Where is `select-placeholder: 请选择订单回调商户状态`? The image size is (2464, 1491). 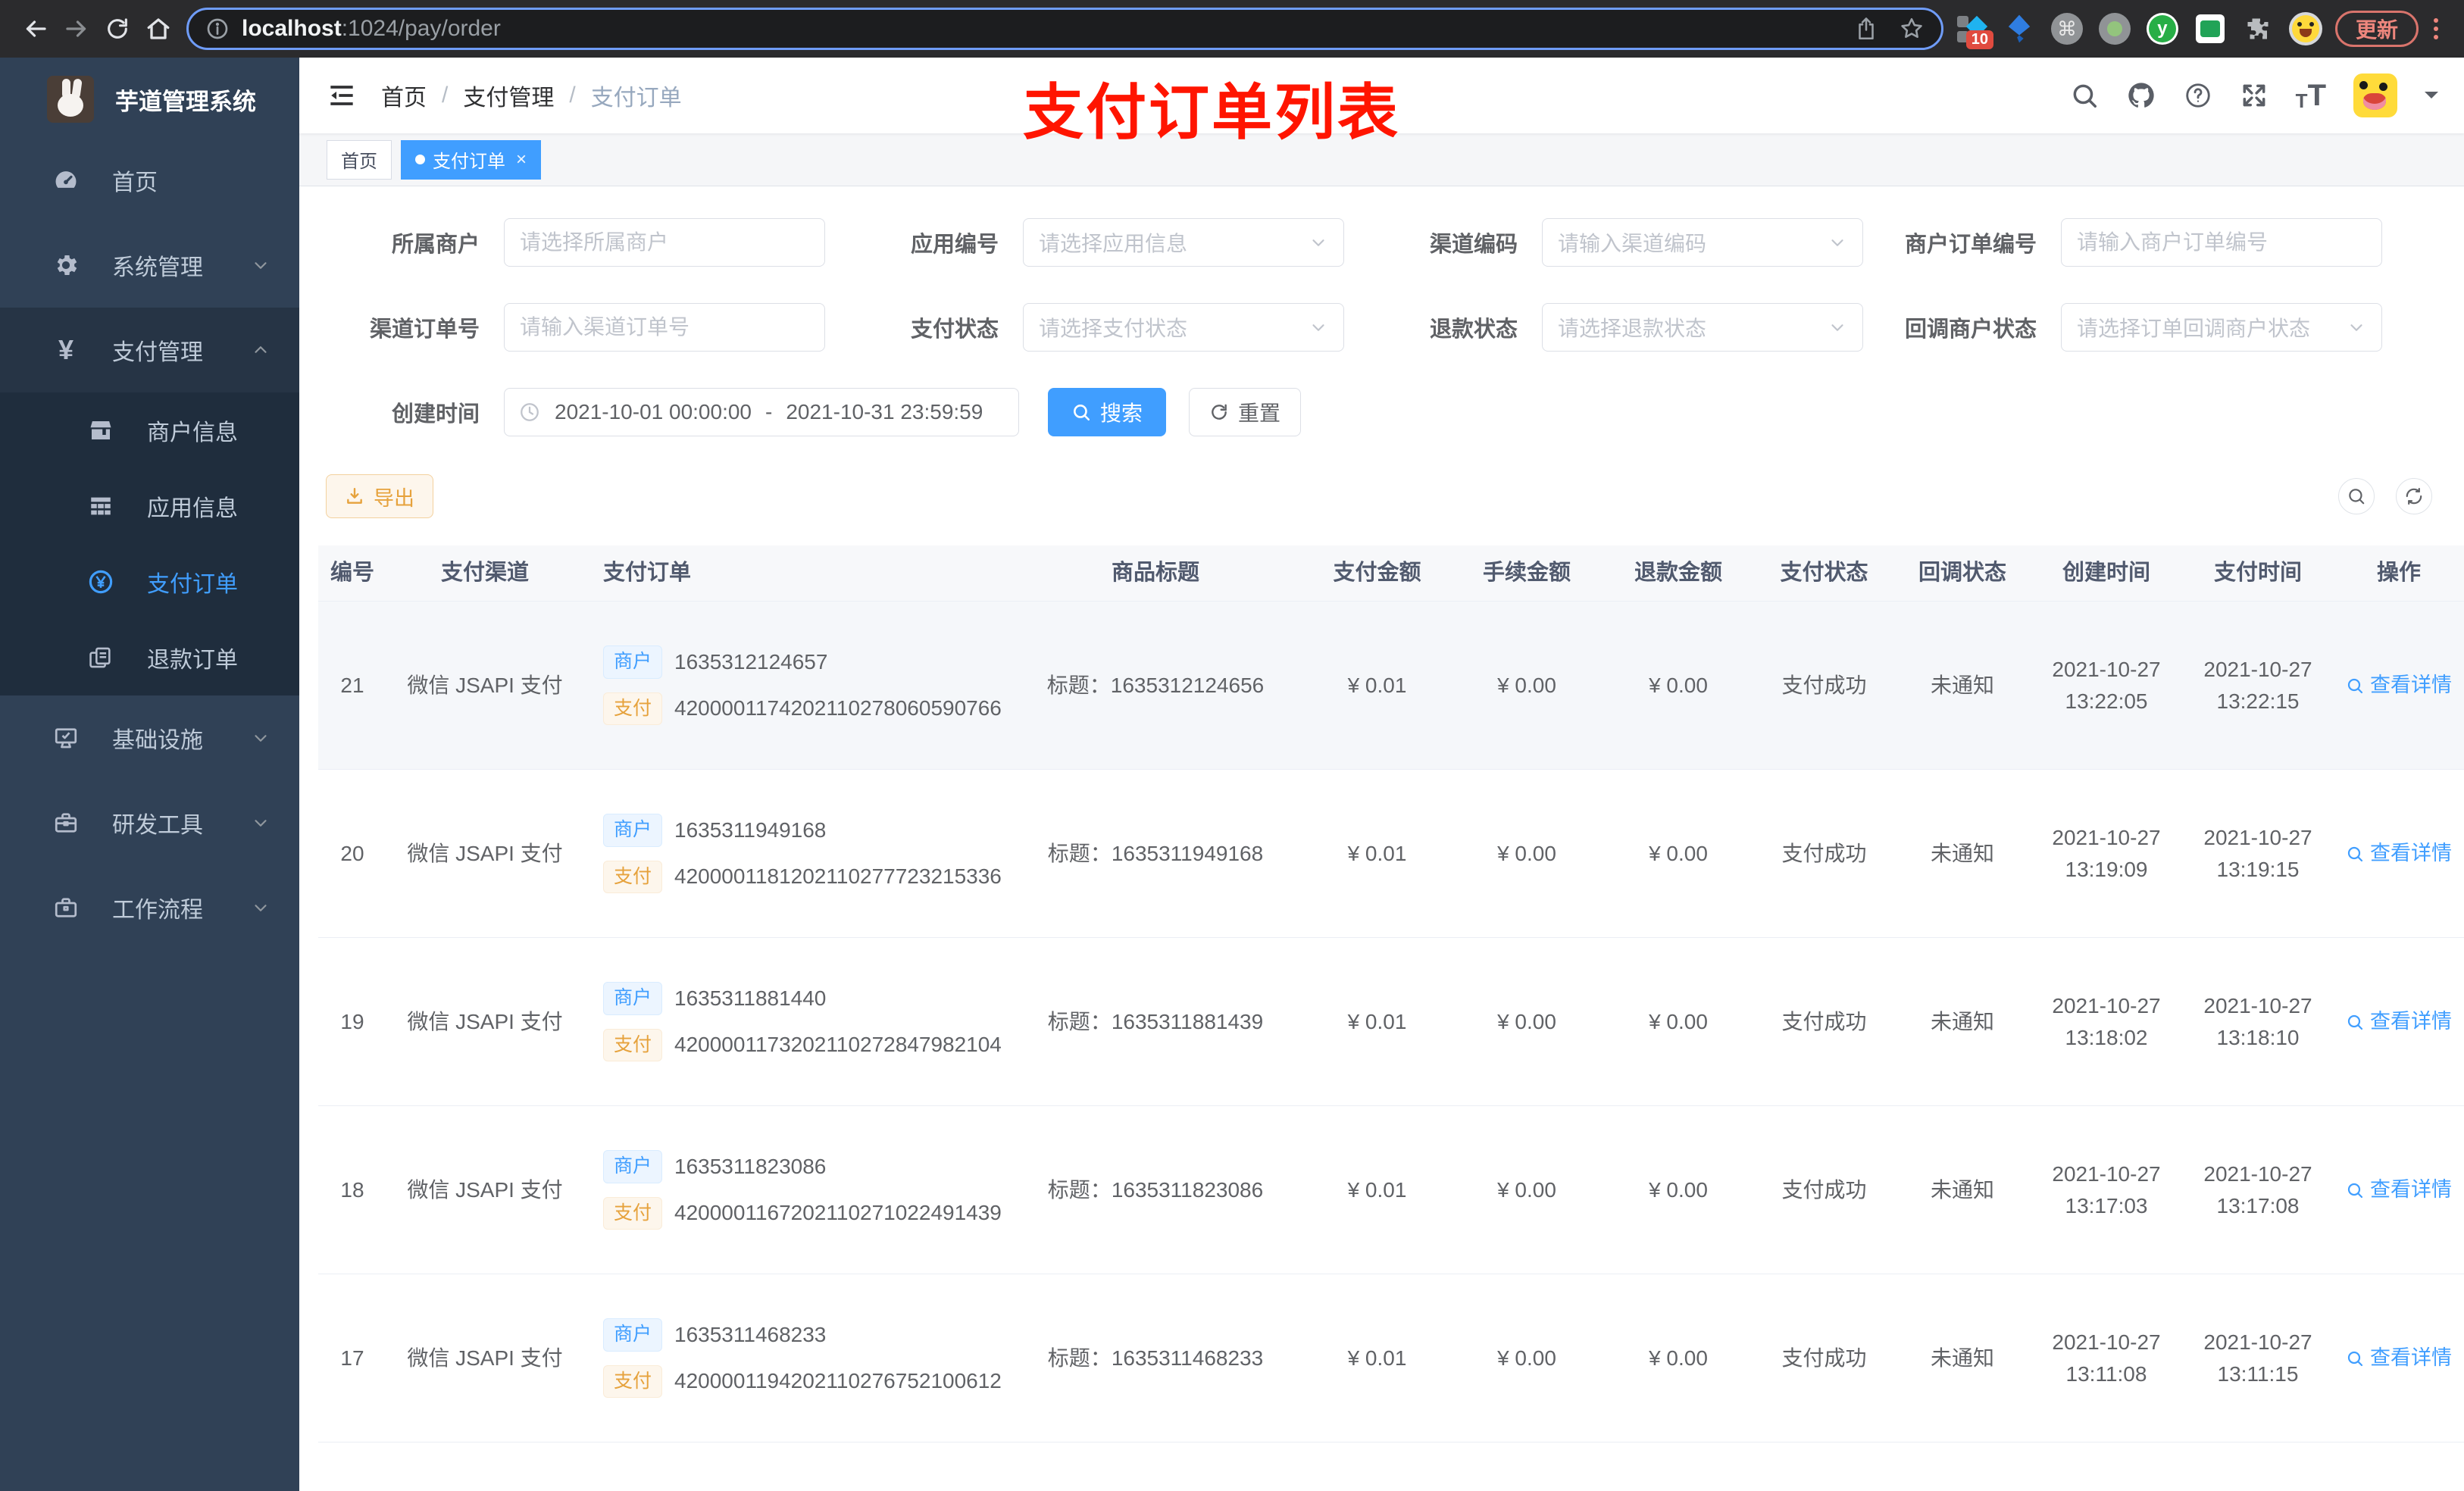
select-placeholder: 请选择订单回调商户状态 is located at coordinates (2194, 328).